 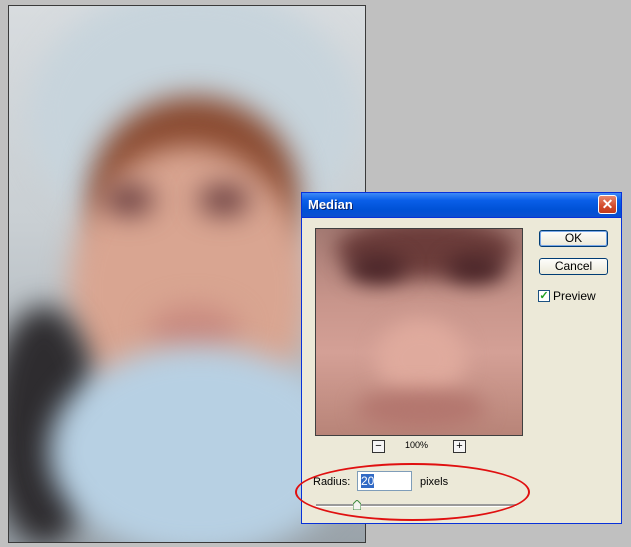 I want to click on ok-button: OK, so click(x=573, y=238).